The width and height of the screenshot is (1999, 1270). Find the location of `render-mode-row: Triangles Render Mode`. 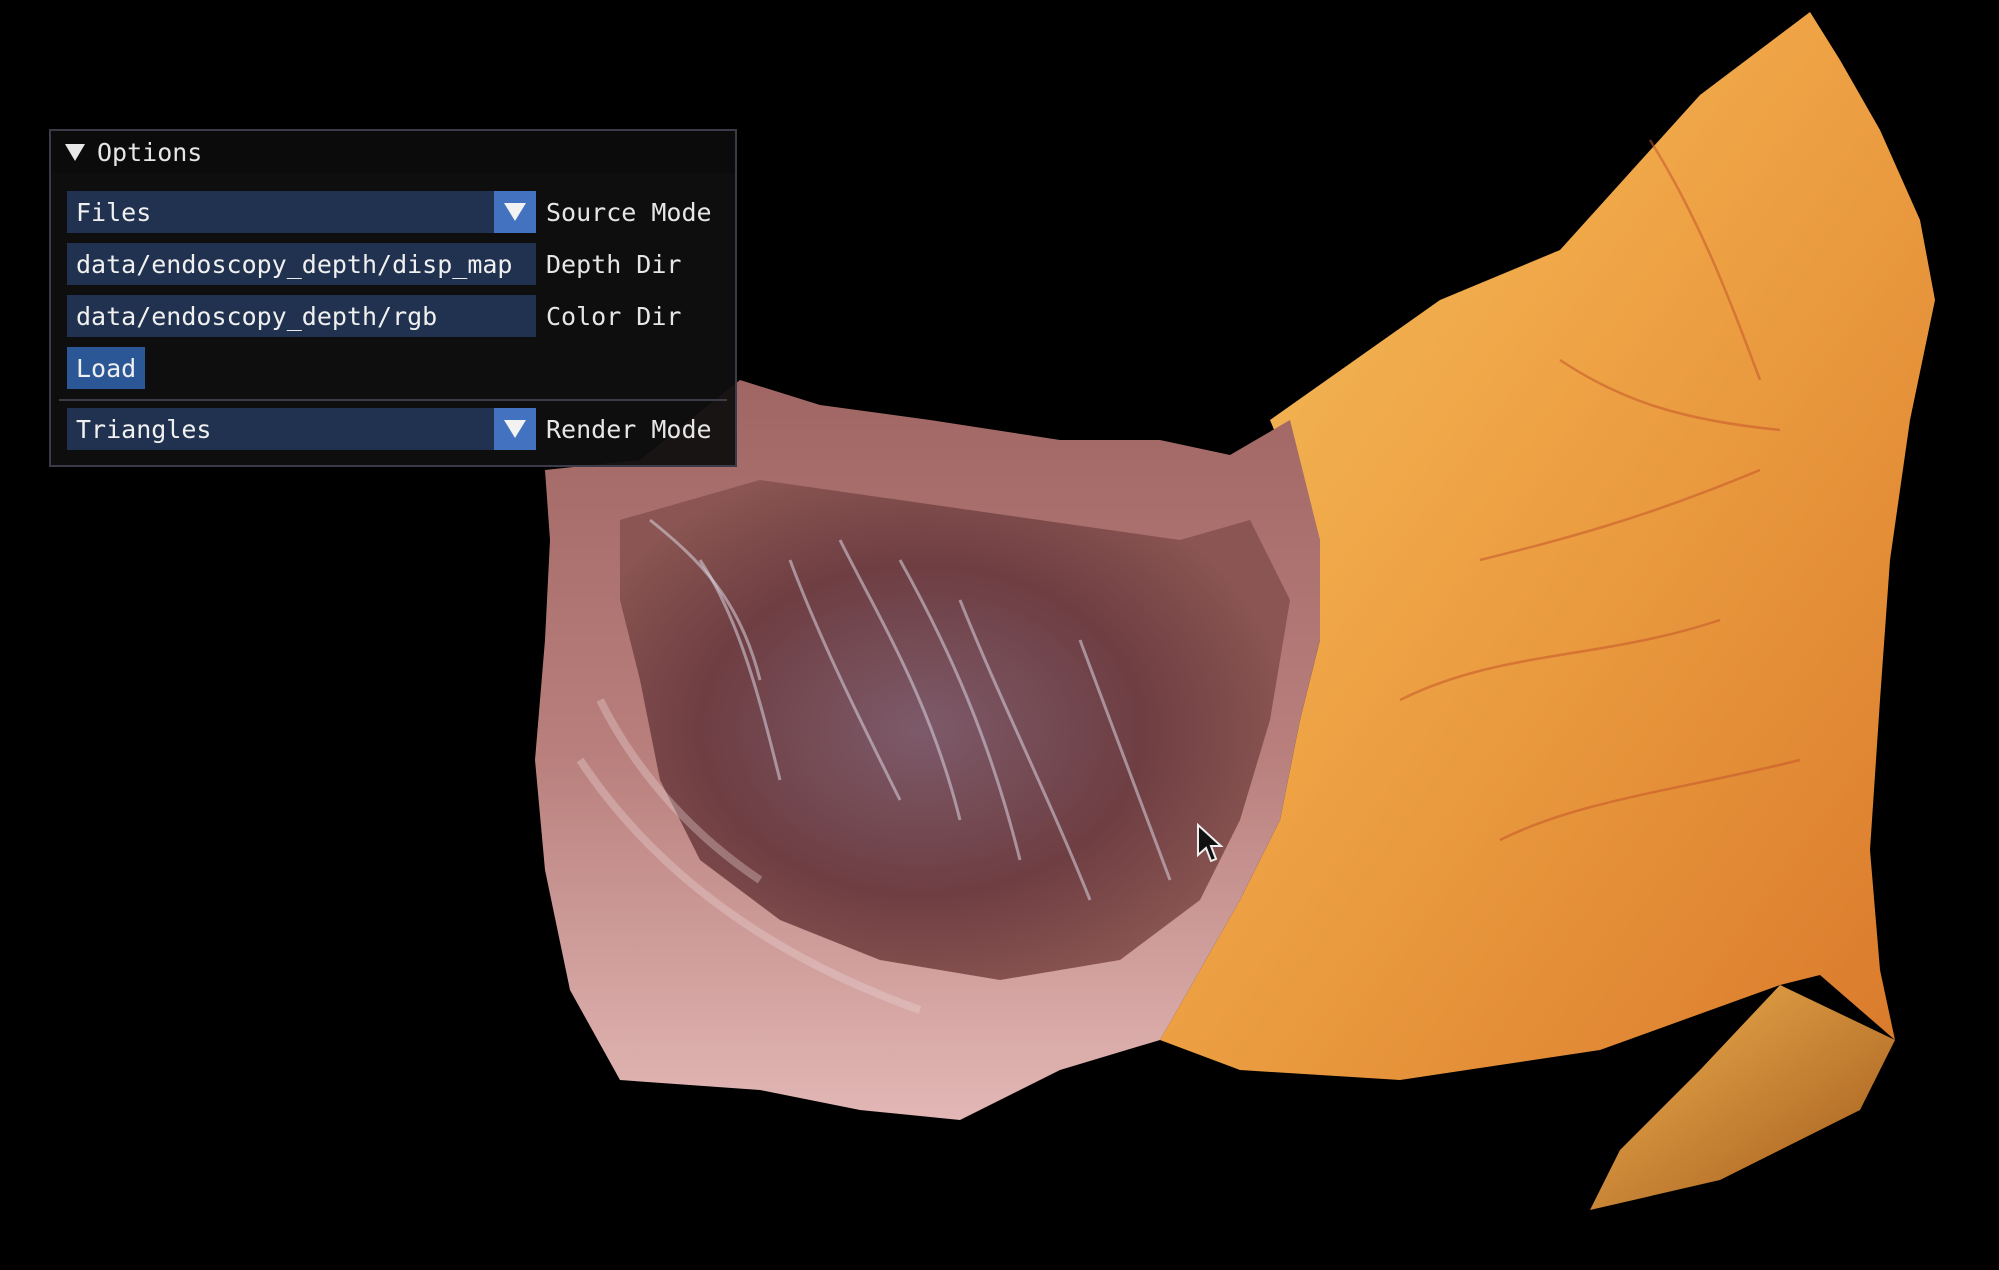

render-mode-row: Triangles Render Mode is located at coordinates (389, 429).